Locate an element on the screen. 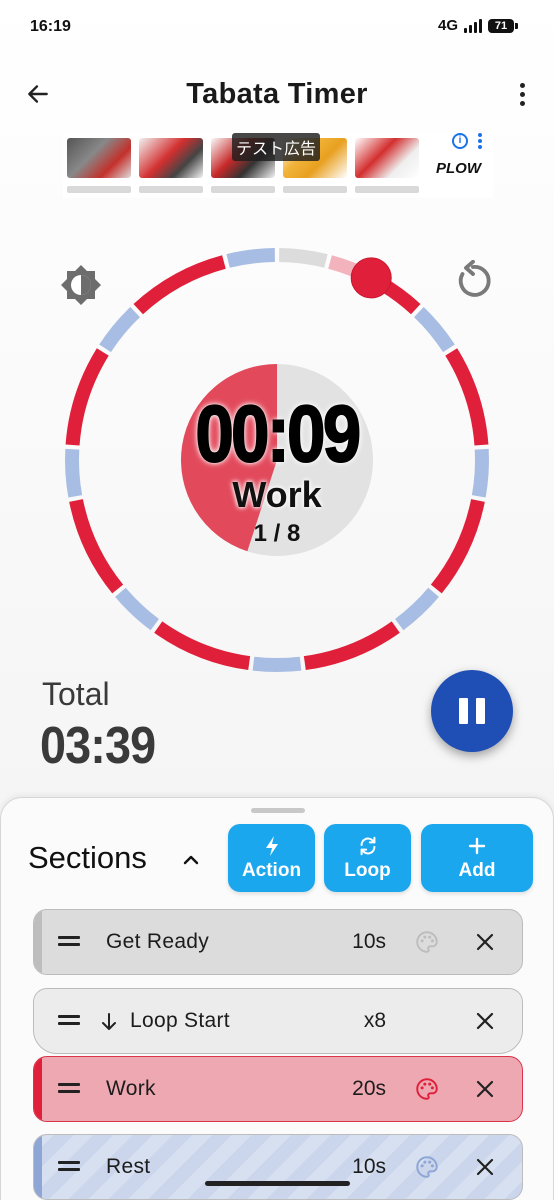 The image size is (554, 1200). action-button-label: Action is located at coordinates (271, 870).